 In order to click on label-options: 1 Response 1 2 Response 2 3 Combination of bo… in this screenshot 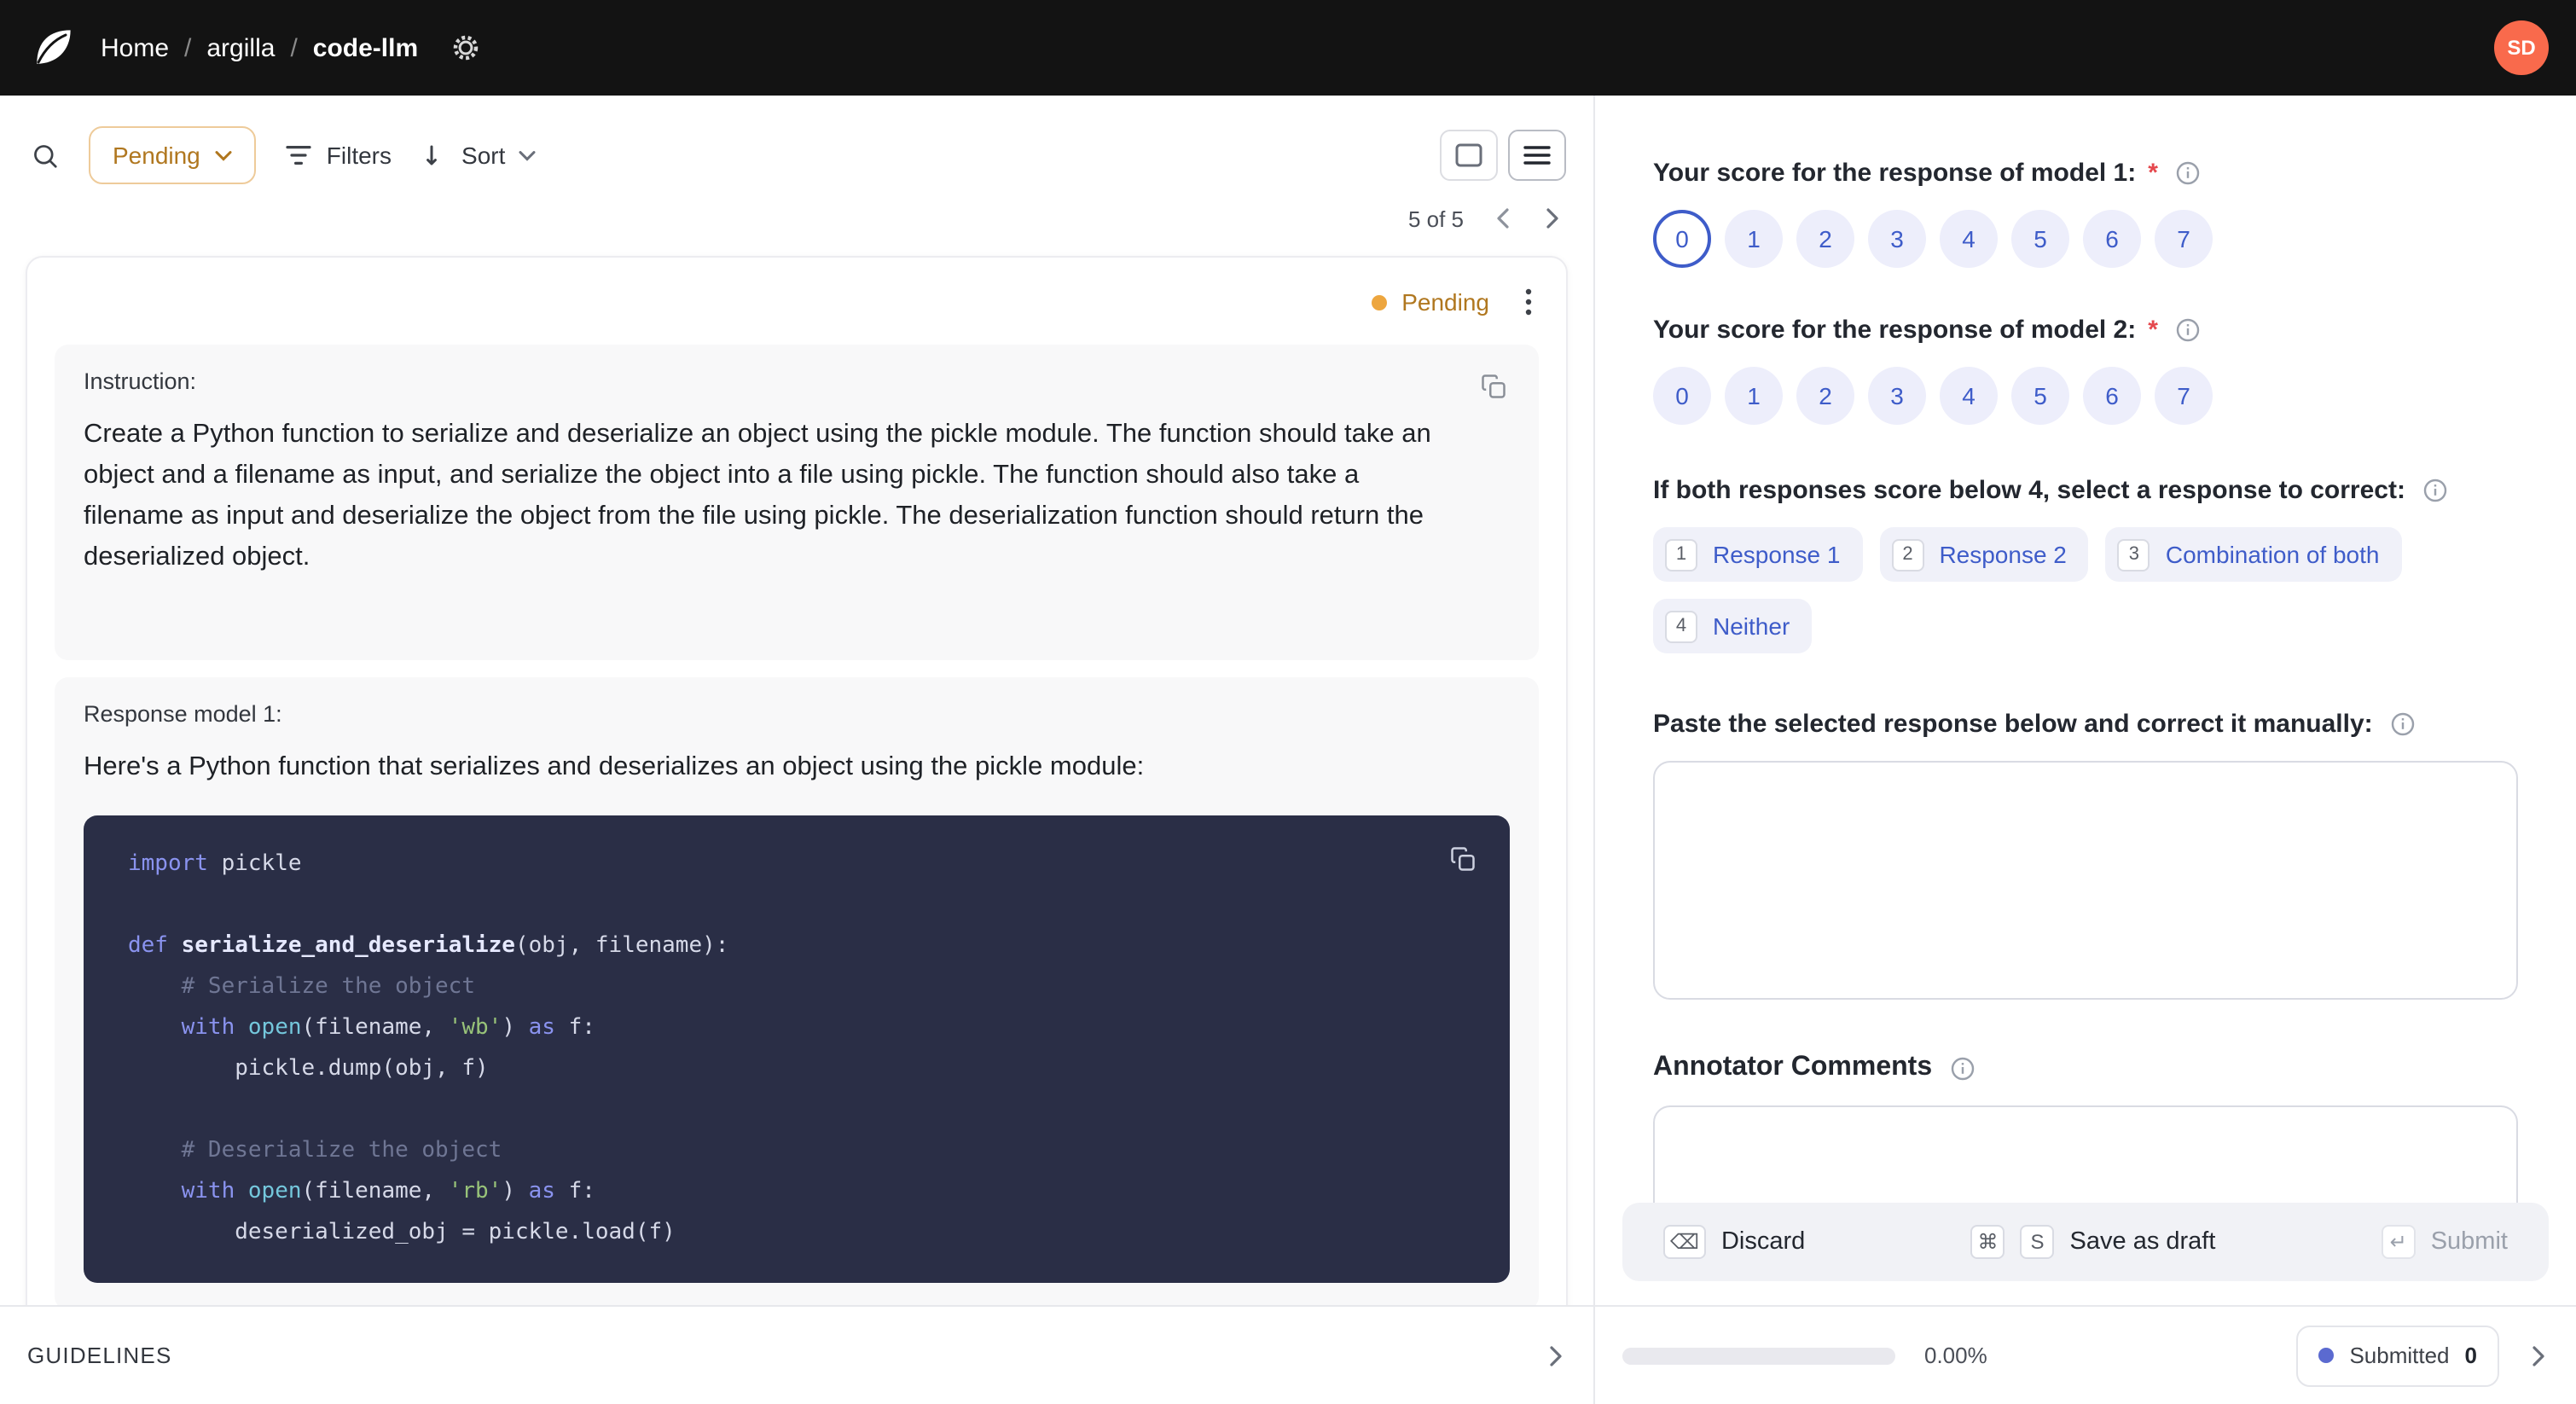, I will do `click(2062, 590)`.